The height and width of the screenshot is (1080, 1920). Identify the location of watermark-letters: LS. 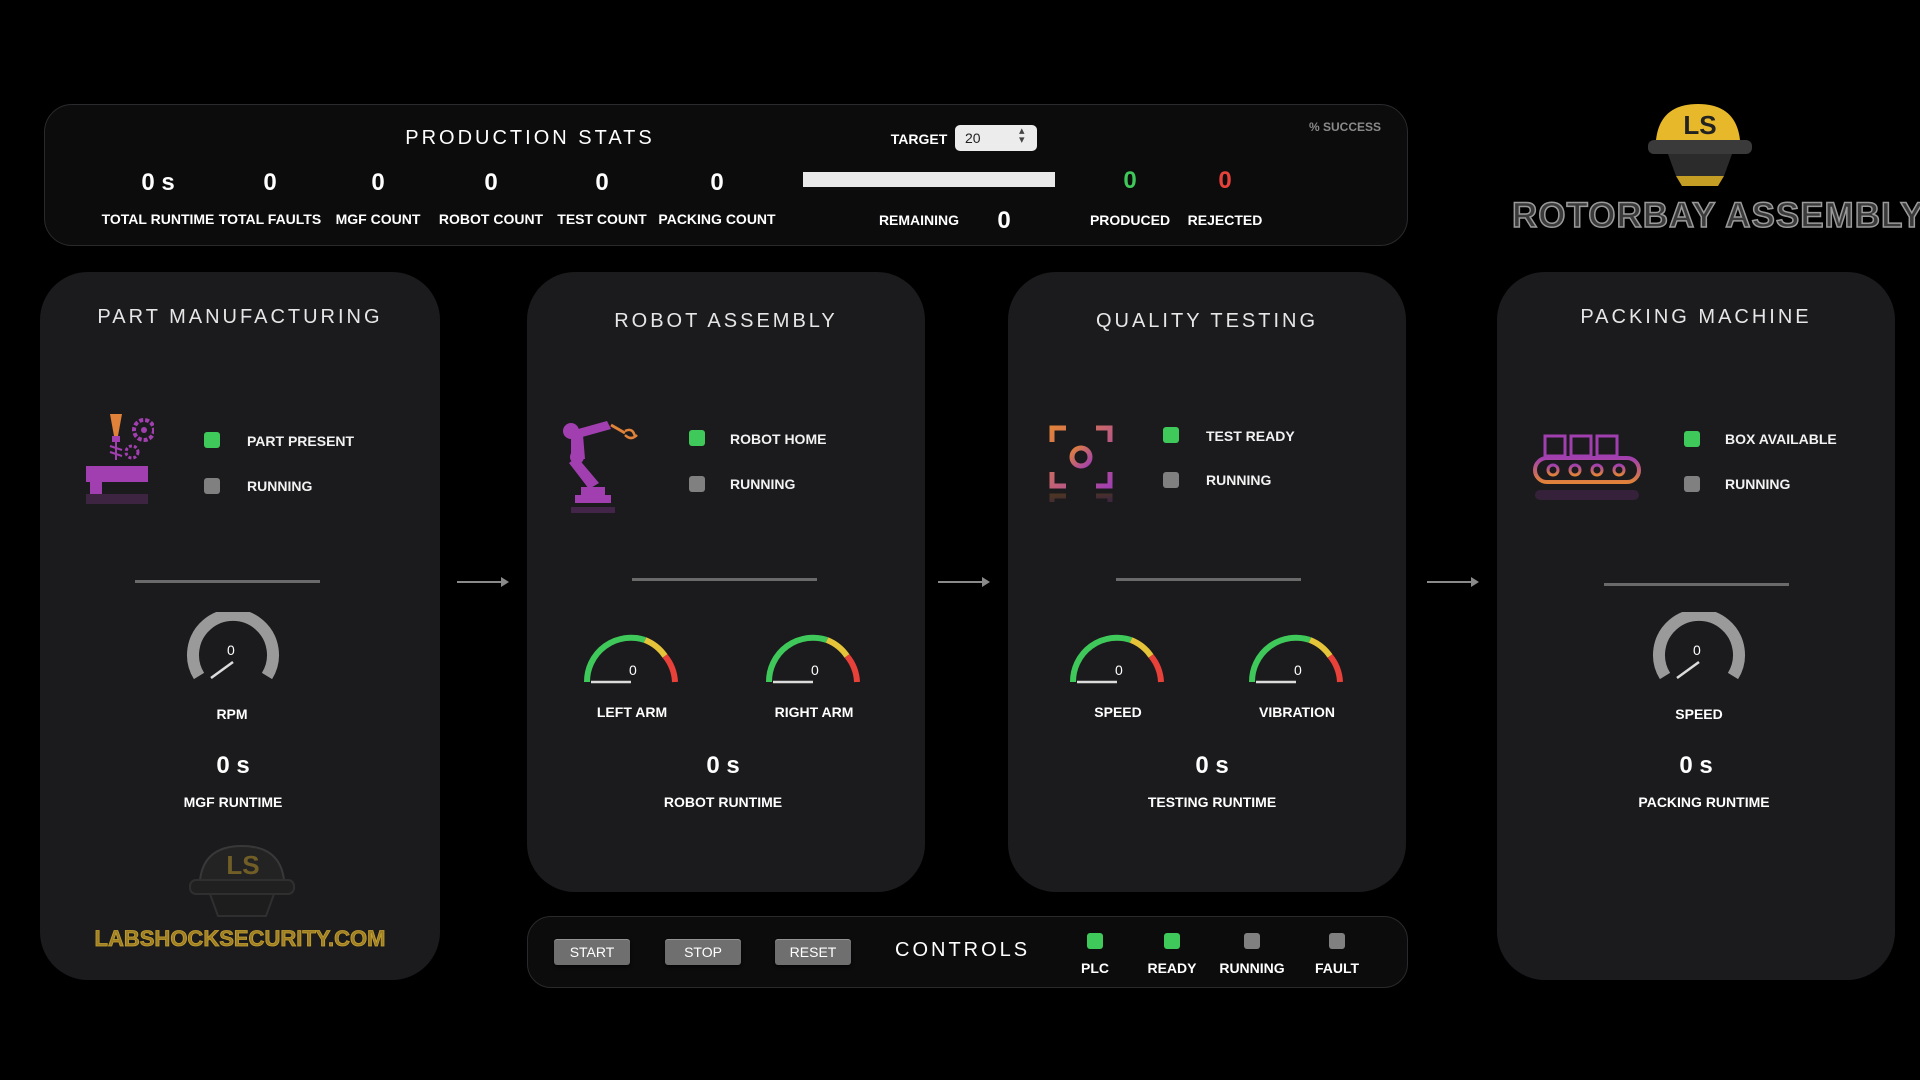
(243, 865).